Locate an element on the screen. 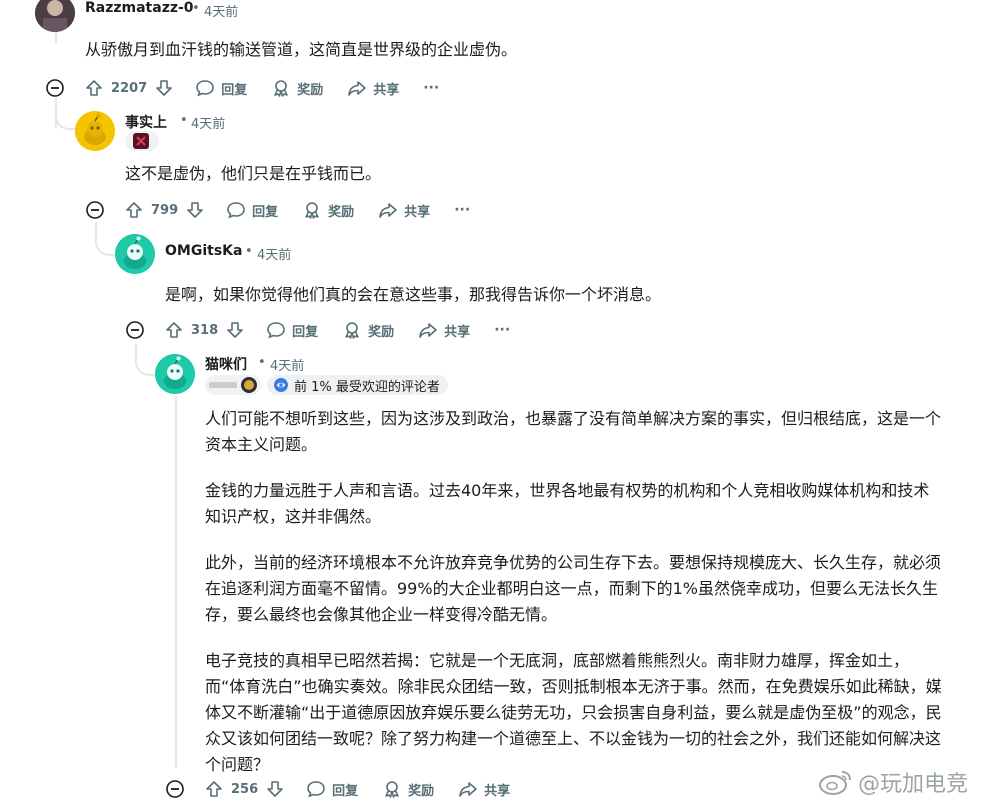  watermark-text: @玩加电竞 is located at coordinates (913, 784).